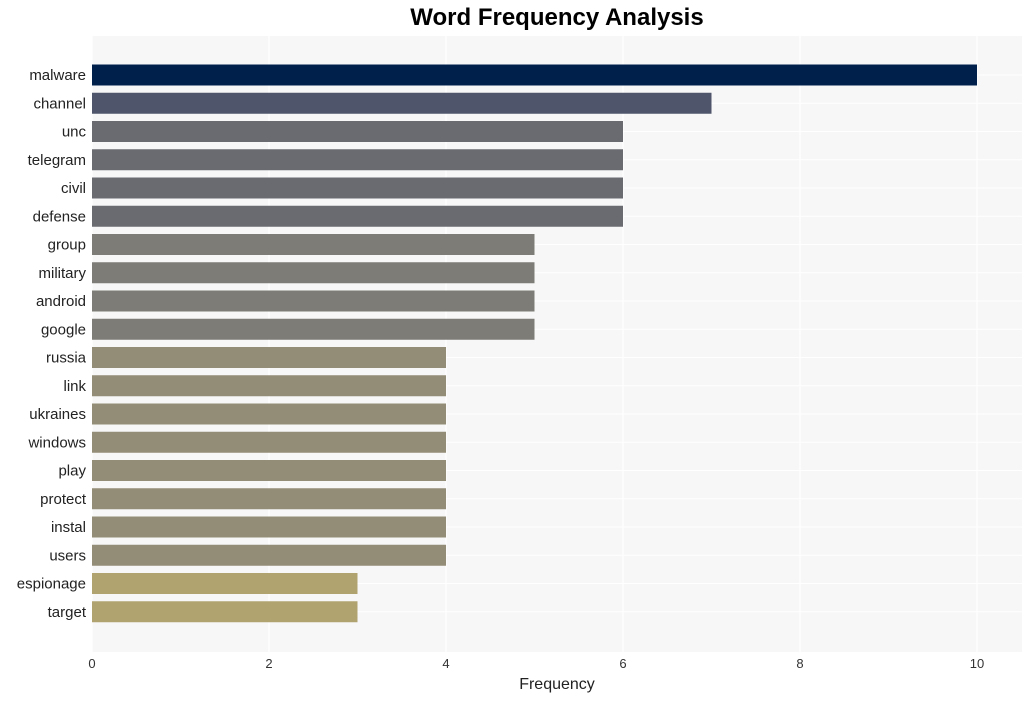 Image resolution: width=1031 pixels, height=701 pixels. What do you see at coordinates (269, 555) in the screenshot?
I see `bar-users` at bounding box center [269, 555].